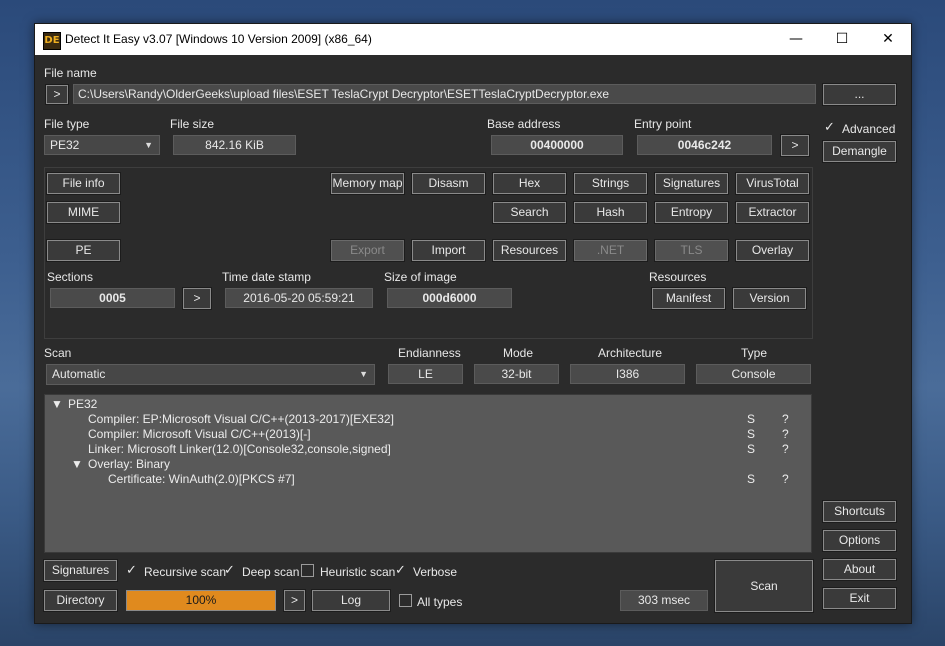 Image resolution: width=945 pixels, height=646 pixels. I want to click on recursive-scan-checkbox: ✓, so click(131, 570).